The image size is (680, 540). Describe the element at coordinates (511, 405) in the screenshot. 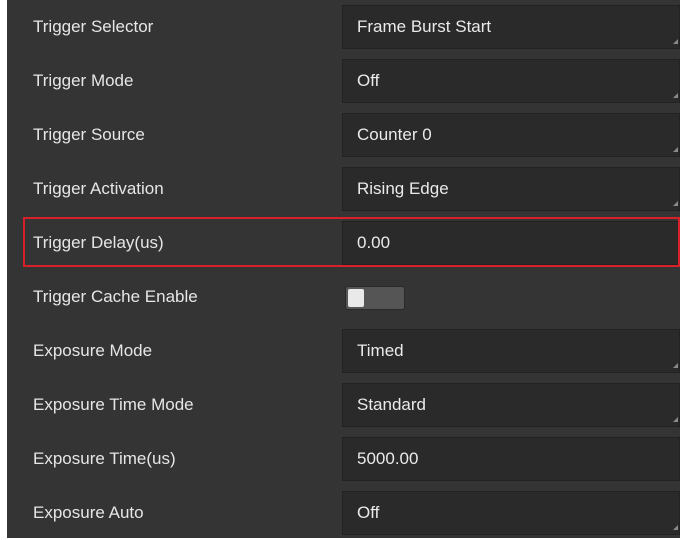

I see `exposure-time-mode-dropdown: Standard` at that location.